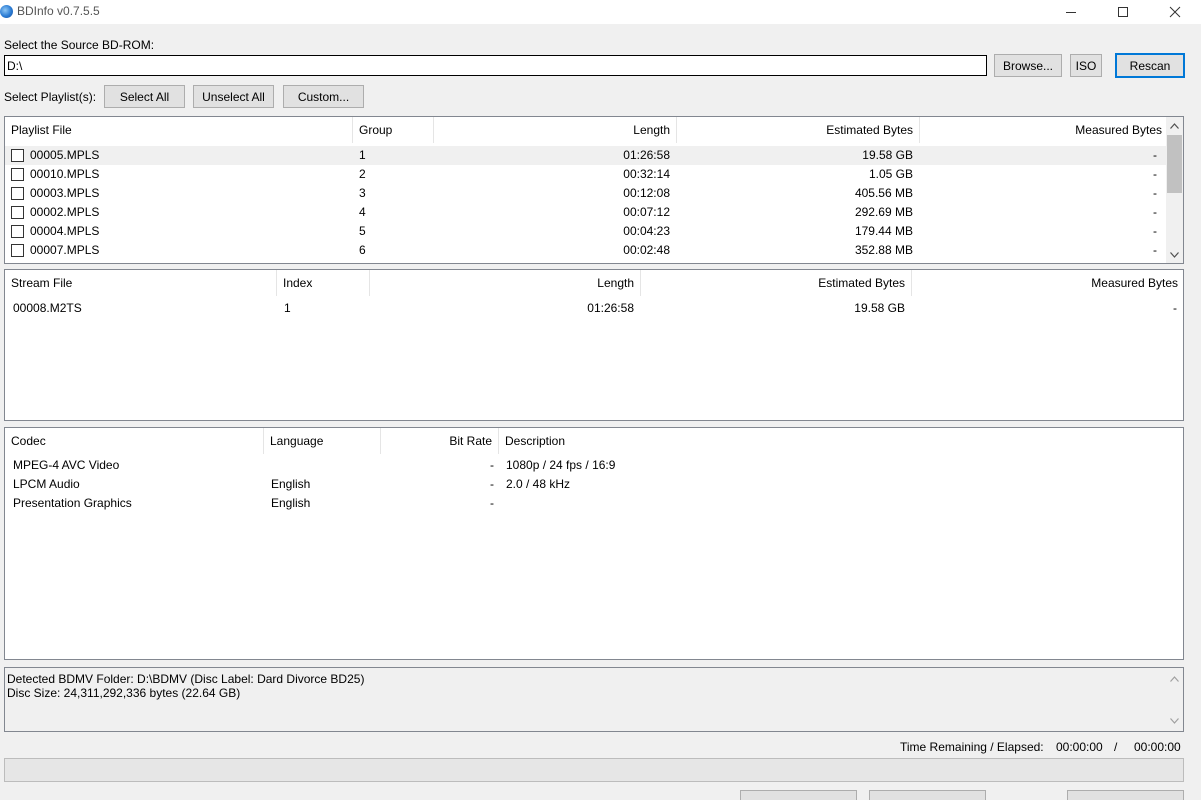  Describe the element at coordinates (65, 250) in the screenshot. I see `playlist-file: 00007.MPLS` at that location.